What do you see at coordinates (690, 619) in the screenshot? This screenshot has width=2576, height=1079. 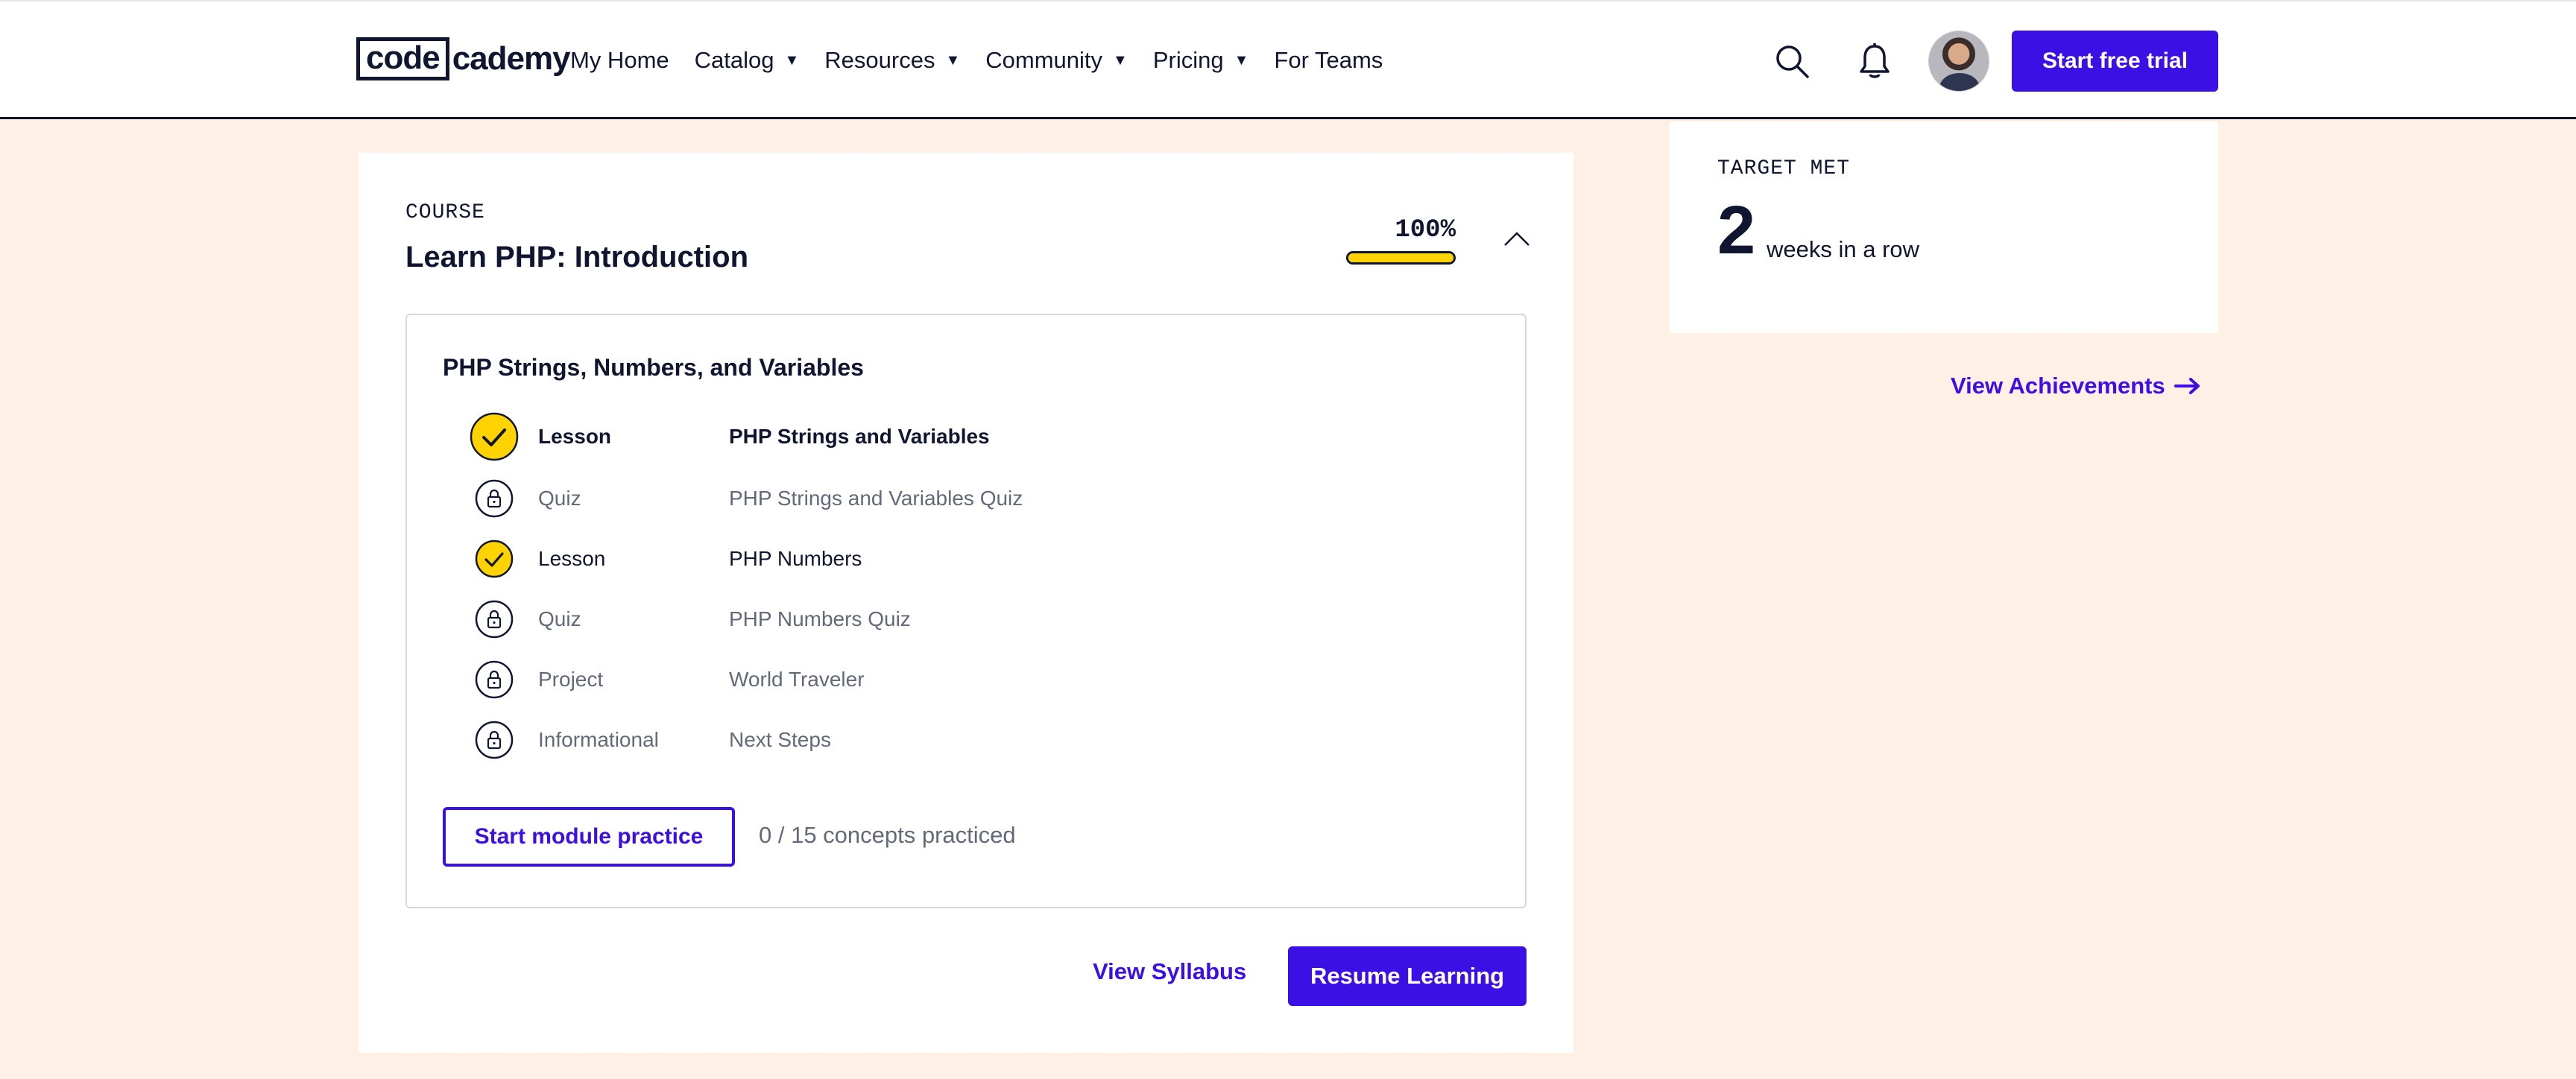 I see `module-item: Quiz PHP Numbers Quiz` at bounding box center [690, 619].